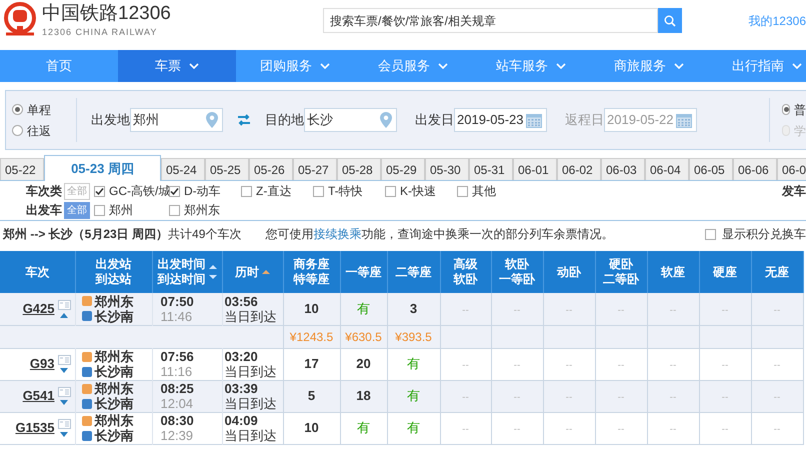 The height and width of the screenshot is (449, 806). Describe the element at coordinates (87, 301) in the screenshot. I see `departure-station-icon` at that location.